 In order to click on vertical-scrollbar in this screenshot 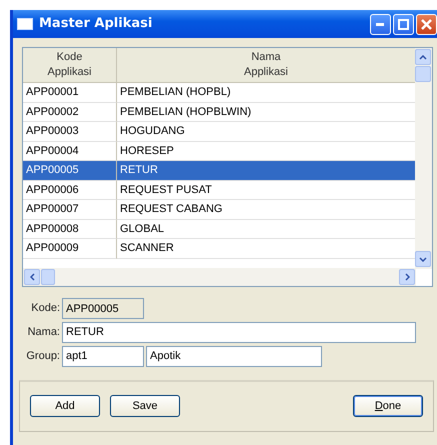, I will do `click(423, 158)`.